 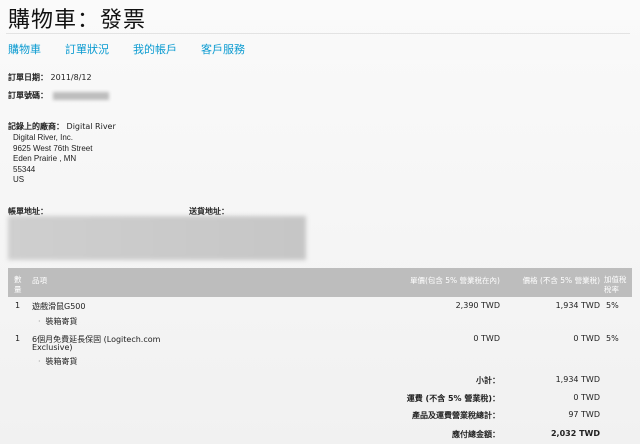 What do you see at coordinates (477, 305) in the screenshot?
I see `row1-unit-price: 2,390 TWD` at bounding box center [477, 305].